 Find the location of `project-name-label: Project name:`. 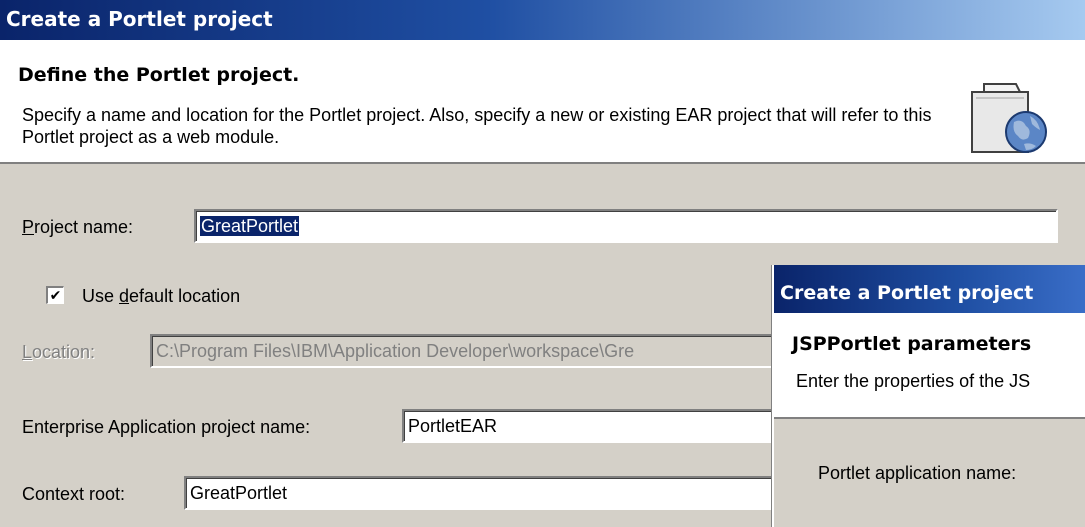

project-name-label: Project name: is located at coordinates (77, 227).